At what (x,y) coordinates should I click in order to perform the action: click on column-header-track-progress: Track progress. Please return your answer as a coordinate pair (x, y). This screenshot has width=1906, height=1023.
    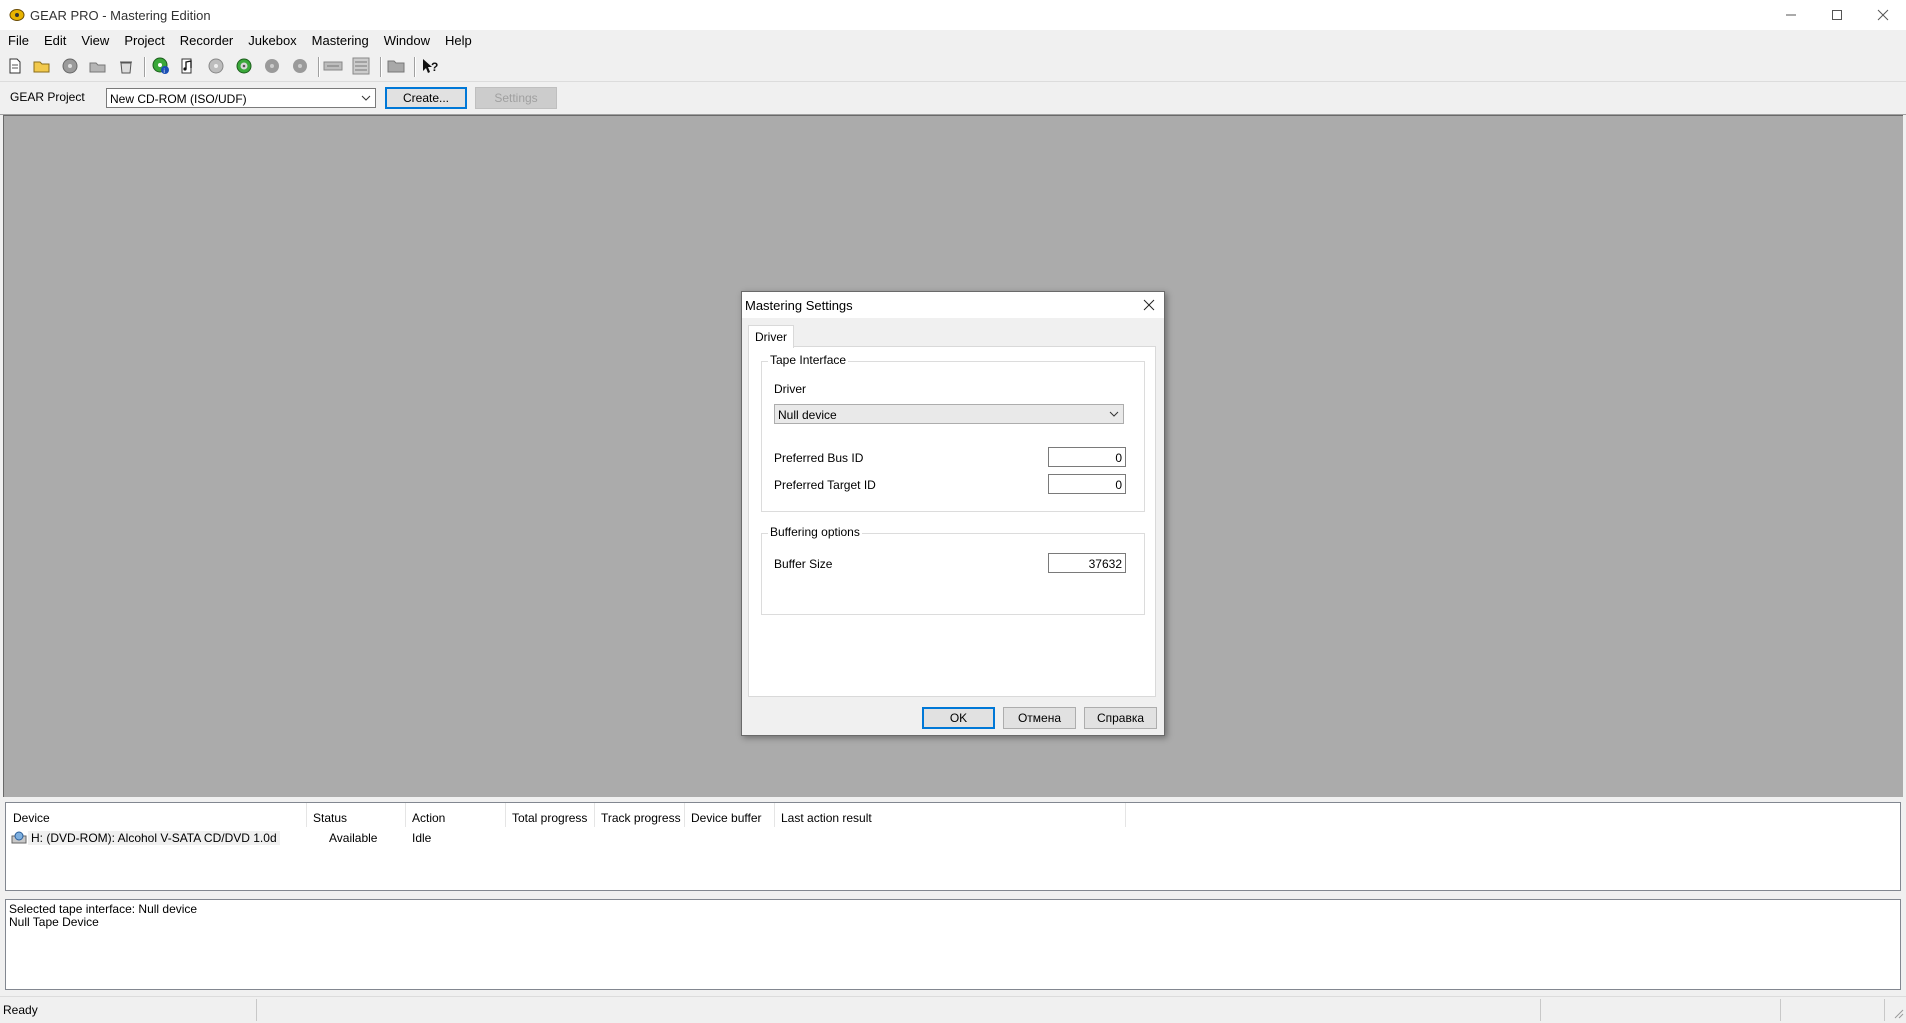
    Looking at the image, I should click on (640, 815).